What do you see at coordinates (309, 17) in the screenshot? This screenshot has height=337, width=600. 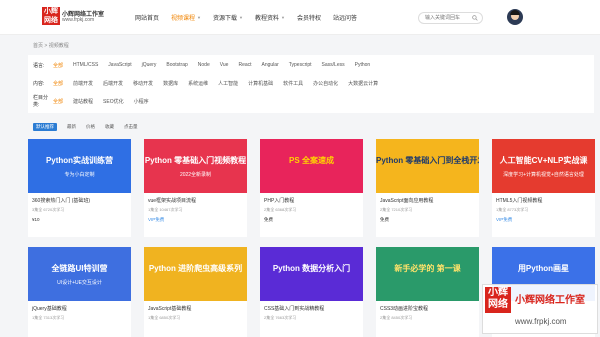 I see `nav-item: 会员特权` at bounding box center [309, 17].